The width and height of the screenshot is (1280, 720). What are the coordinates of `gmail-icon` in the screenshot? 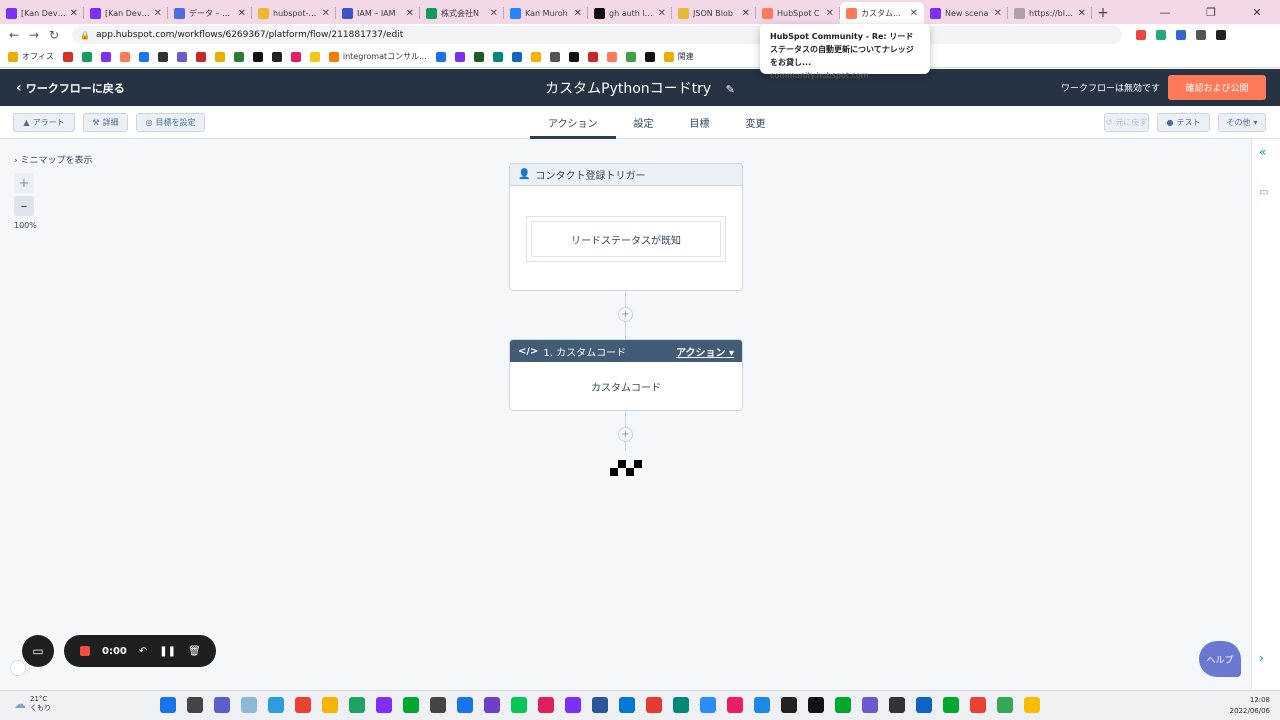 It's located at (67, 56).